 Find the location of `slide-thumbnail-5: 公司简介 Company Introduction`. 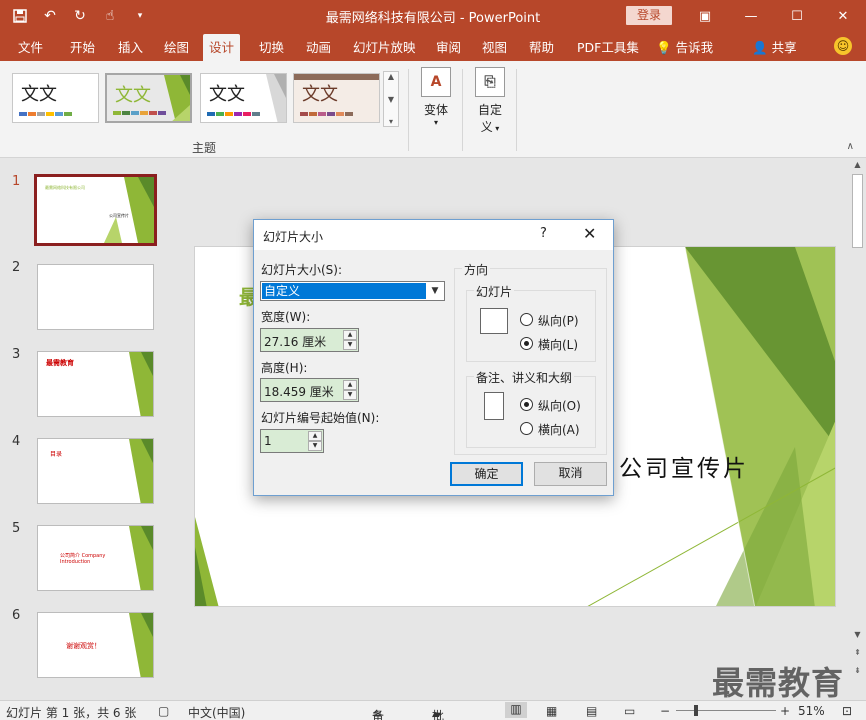

slide-thumbnail-5: 公司简介 Company Introduction is located at coordinates (95, 558).